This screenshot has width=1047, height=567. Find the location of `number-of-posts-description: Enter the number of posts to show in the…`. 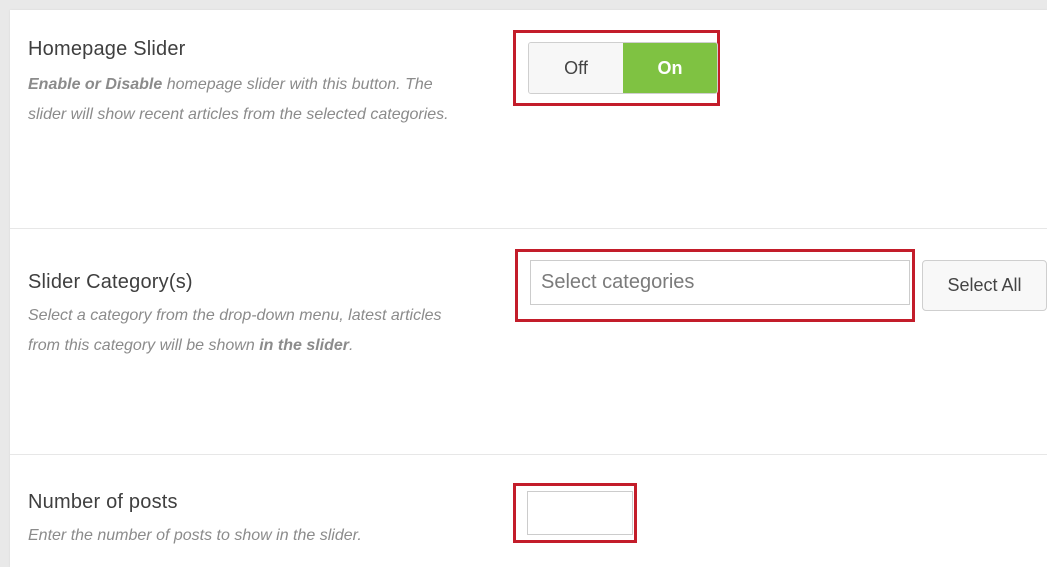

number-of-posts-description: Enter the number of posts to show in the… is located at coordinates (195, 535).